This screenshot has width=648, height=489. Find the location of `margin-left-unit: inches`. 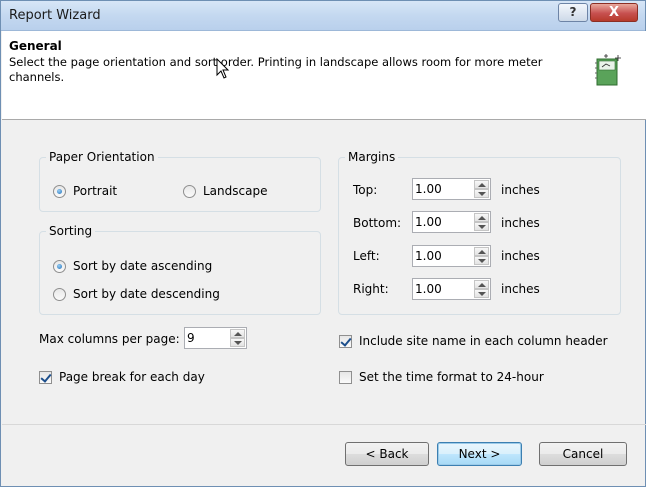

margin-left-unit: inches is located at coordinates (520, 256).